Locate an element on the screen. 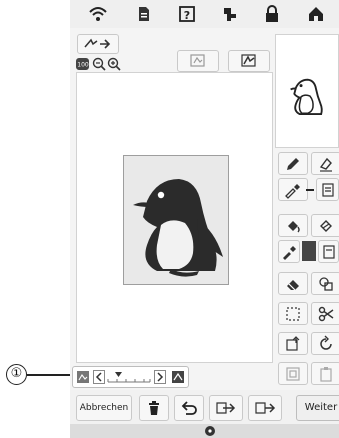 This screenshot has width=339, height=438. select-button is located at coordinates (293, 313).